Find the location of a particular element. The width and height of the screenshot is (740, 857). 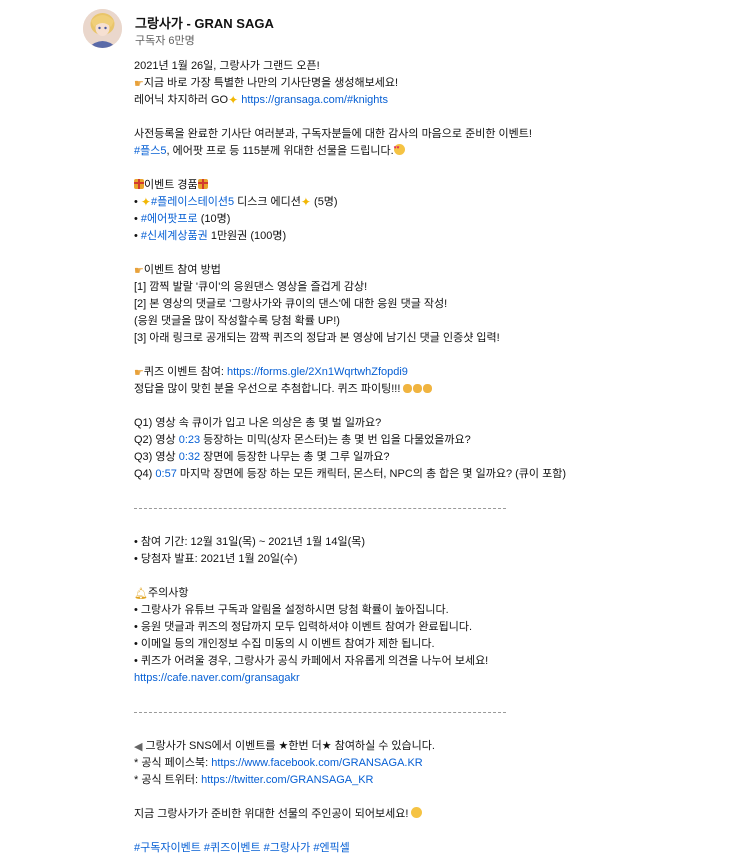

knights-link: https://gransaga.com/#knights is located at coordinates (314, 100).